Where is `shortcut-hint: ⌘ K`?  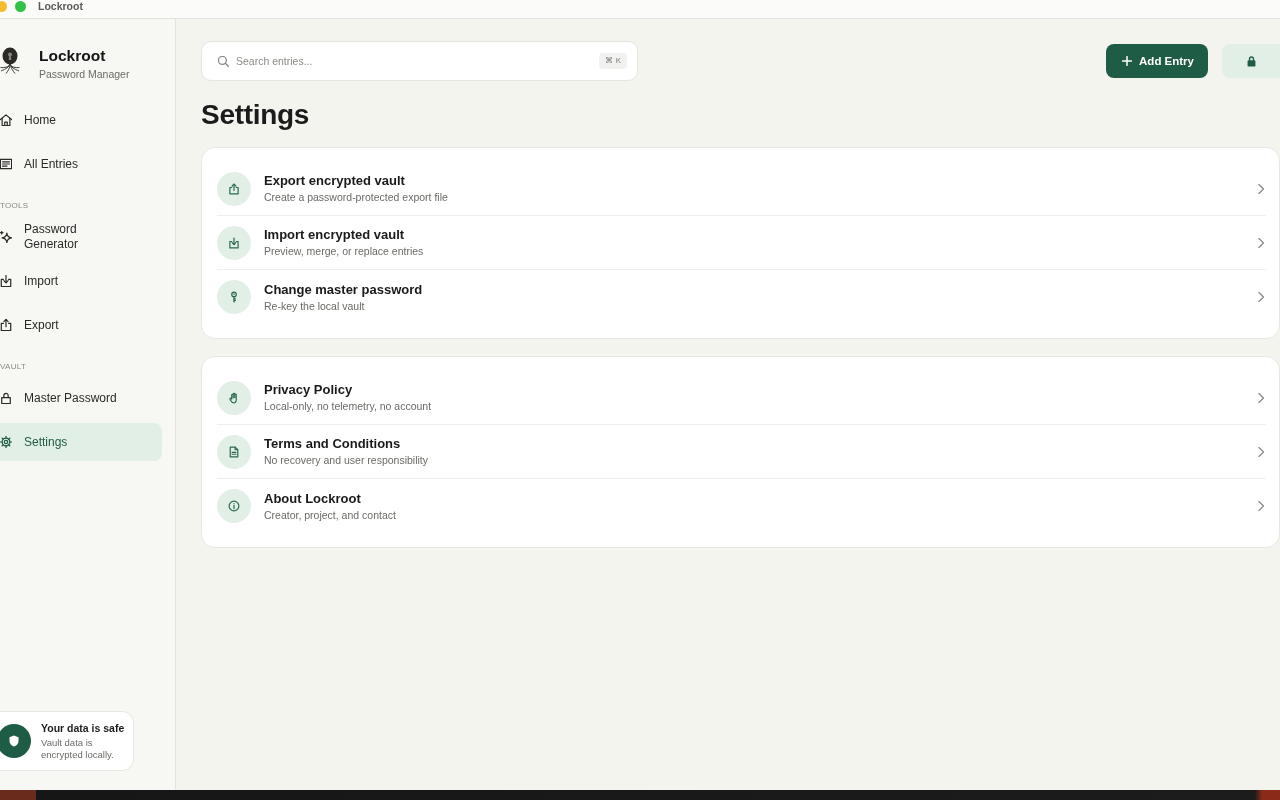 shortcut-hint: ⌘ K is located at coordinates (613, 61).